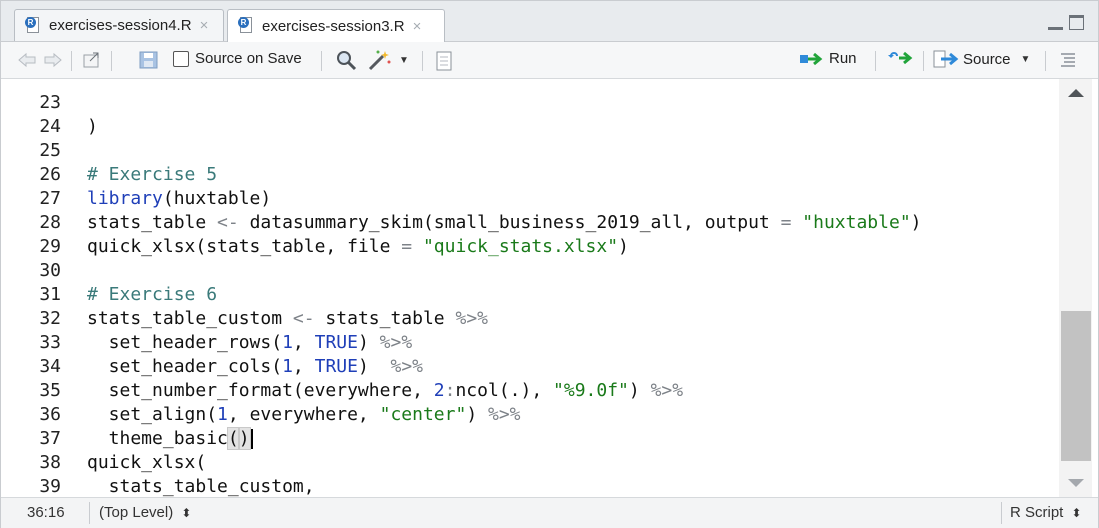  I want to click on rerun-icon, so click(900, 58).